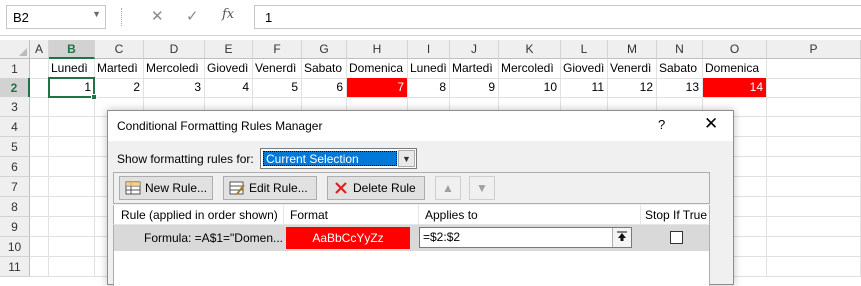 This screenshot has height=286, width=861. I want to click on column-header-b: B, so click(72, 49).